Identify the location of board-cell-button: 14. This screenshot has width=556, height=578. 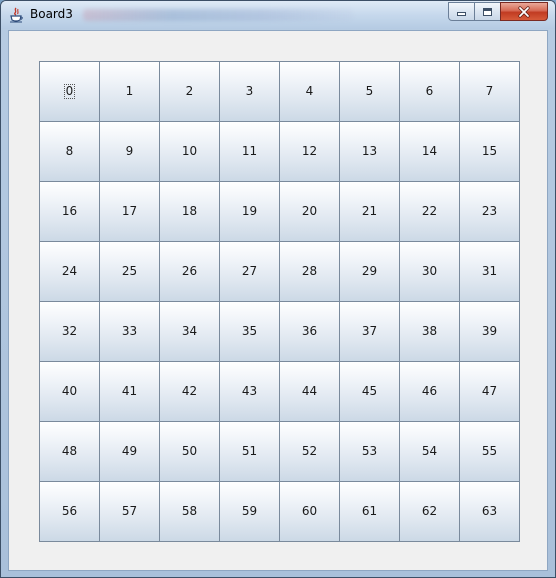
(429, 151).